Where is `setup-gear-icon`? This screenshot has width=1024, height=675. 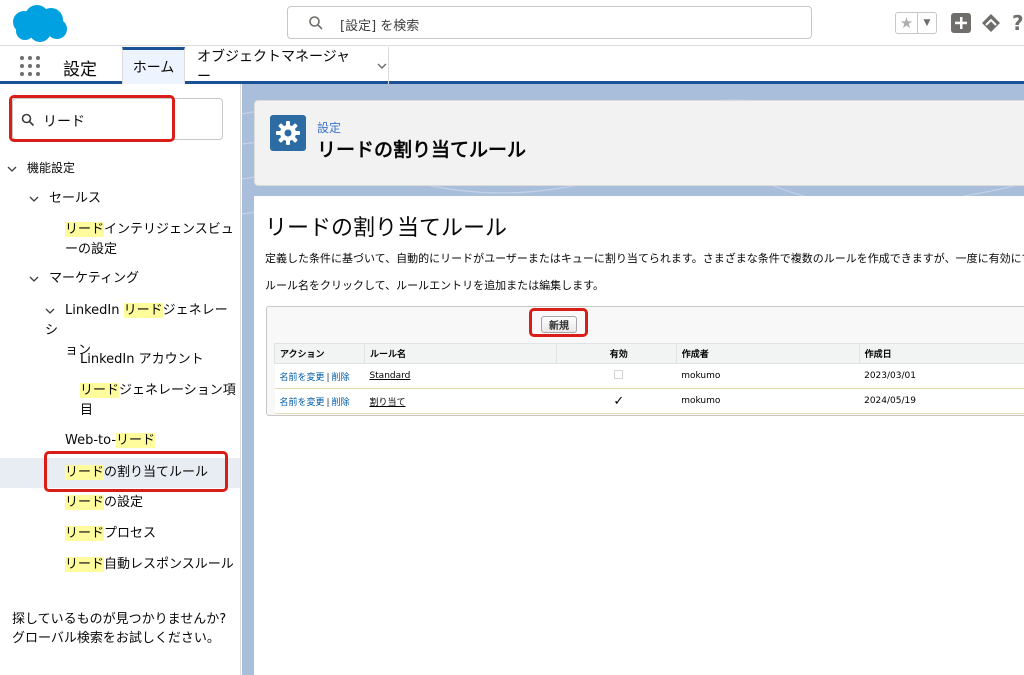
setup-gear-icon is located at coordinates (288, 133).